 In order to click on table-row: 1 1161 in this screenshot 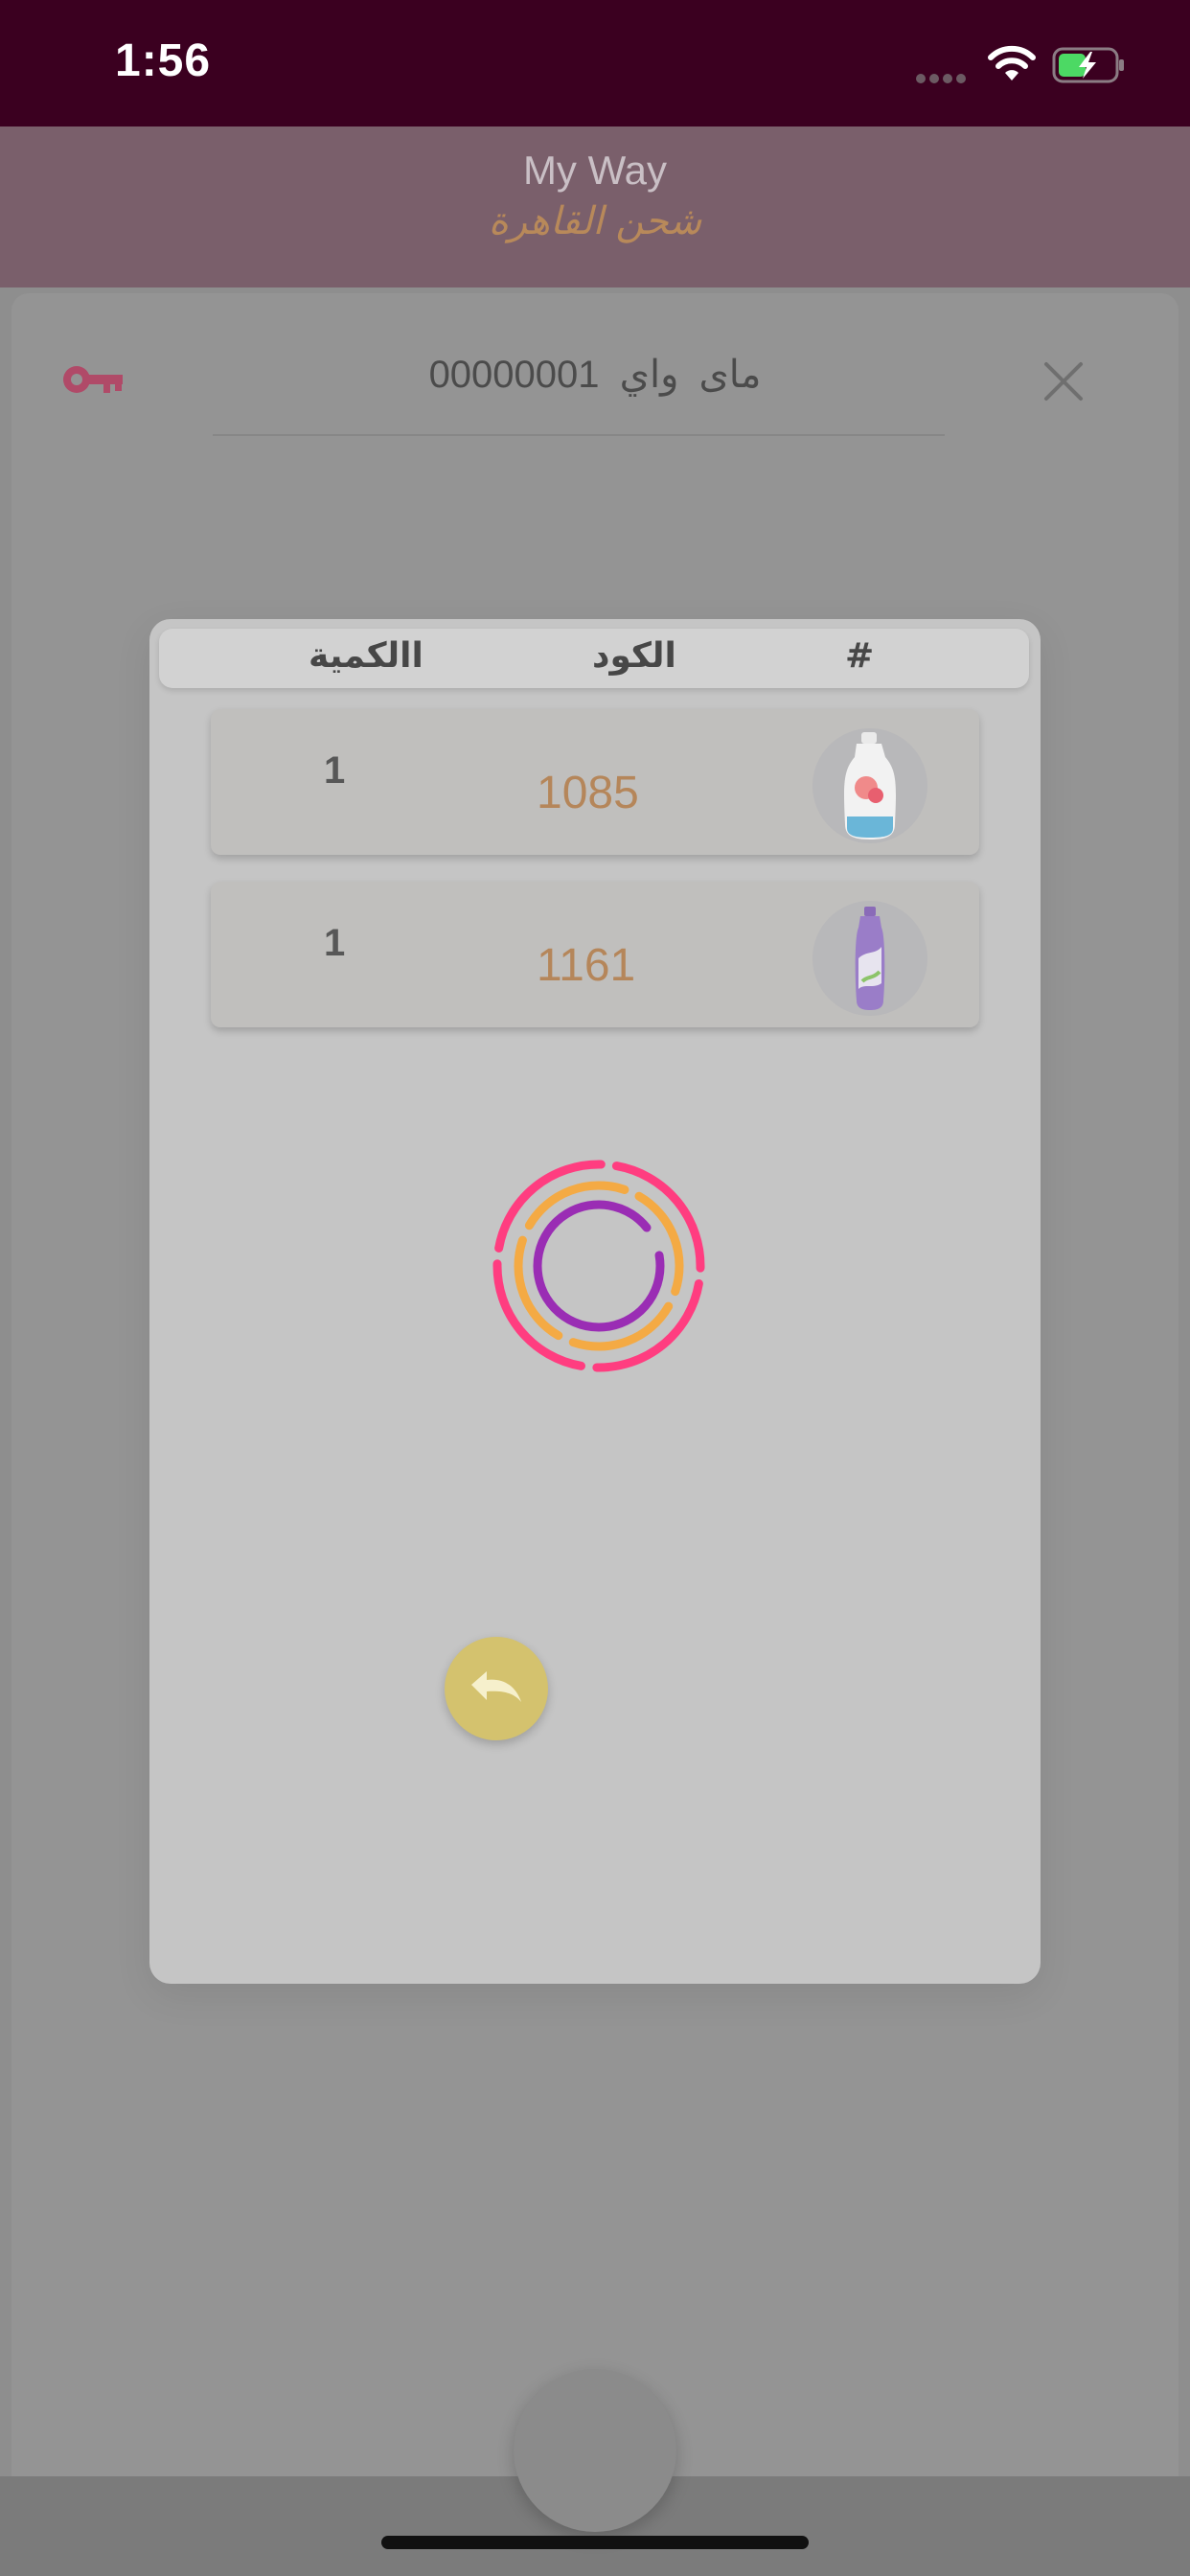, I will do `click(595, 954)`.